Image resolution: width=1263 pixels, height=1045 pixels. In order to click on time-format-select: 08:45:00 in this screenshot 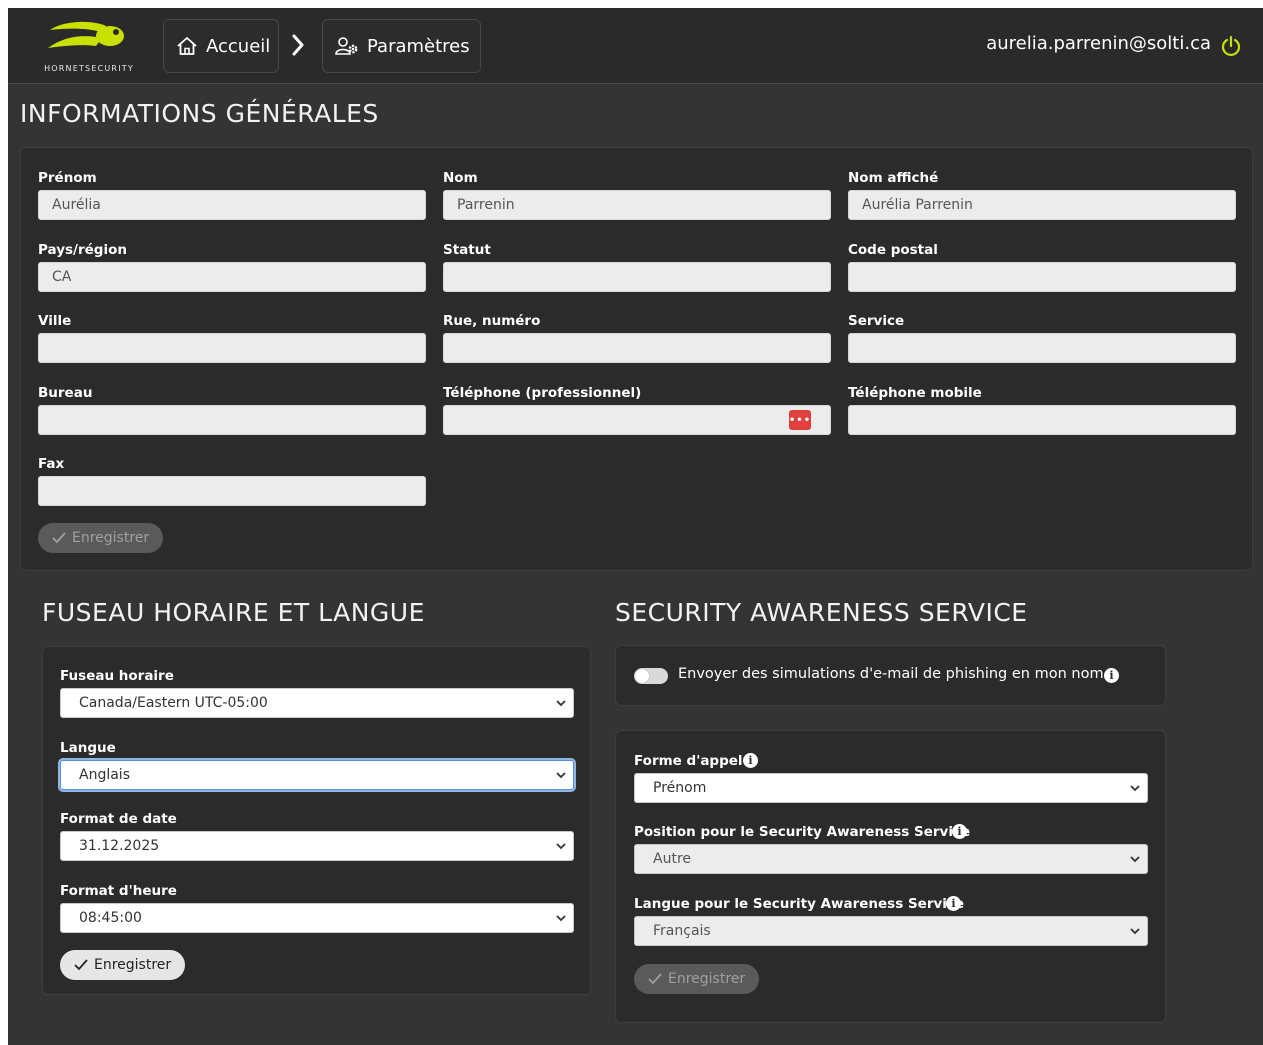, I will do `click(317, 918)`.